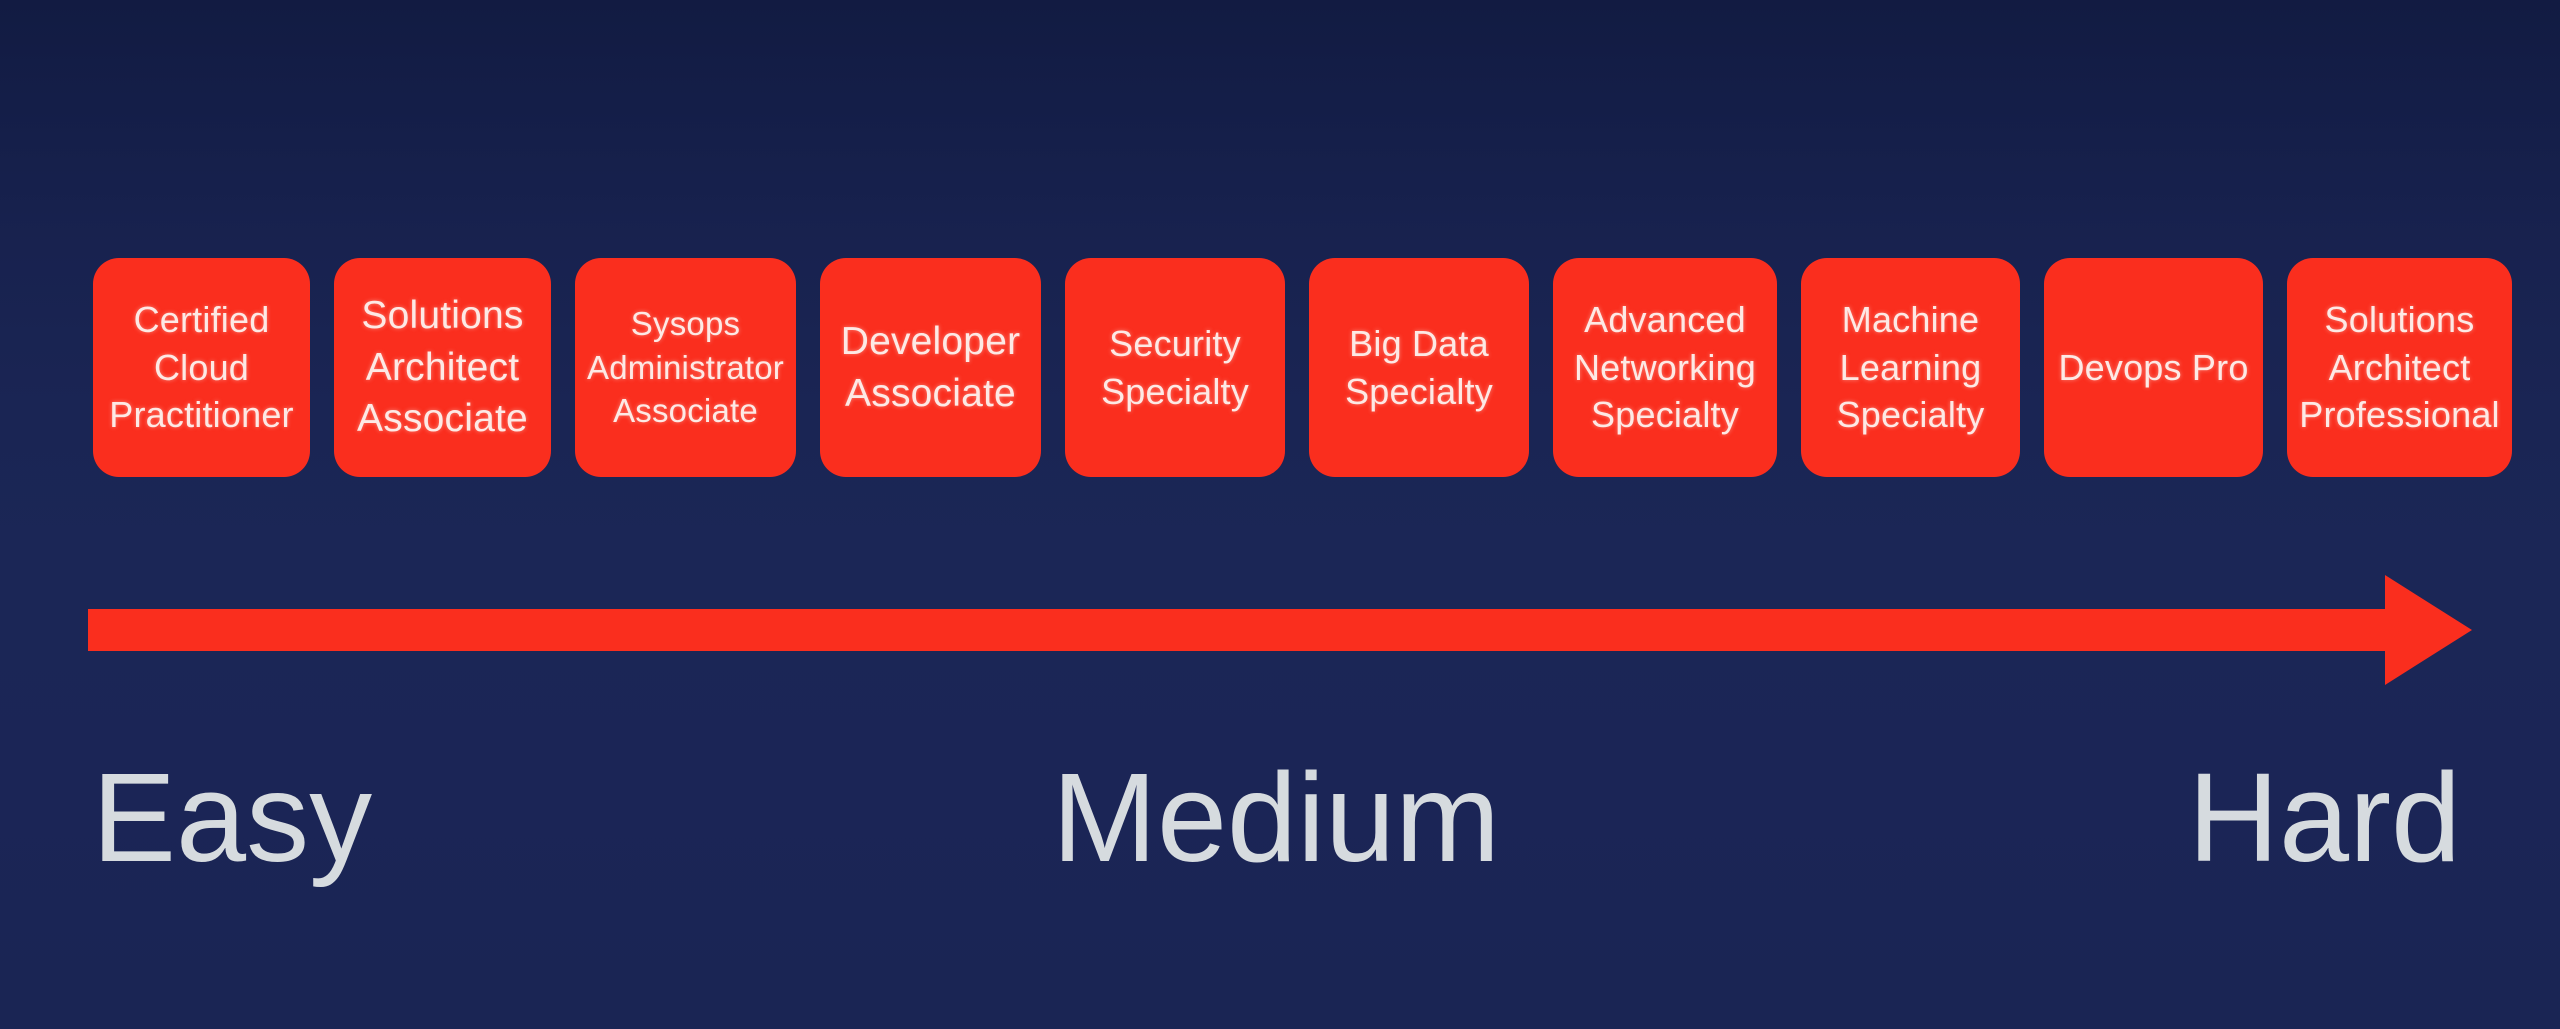 This screenshot has height=1029, width=2560. I want to click on certification-card: Security Specialty, so click(1175, 367).